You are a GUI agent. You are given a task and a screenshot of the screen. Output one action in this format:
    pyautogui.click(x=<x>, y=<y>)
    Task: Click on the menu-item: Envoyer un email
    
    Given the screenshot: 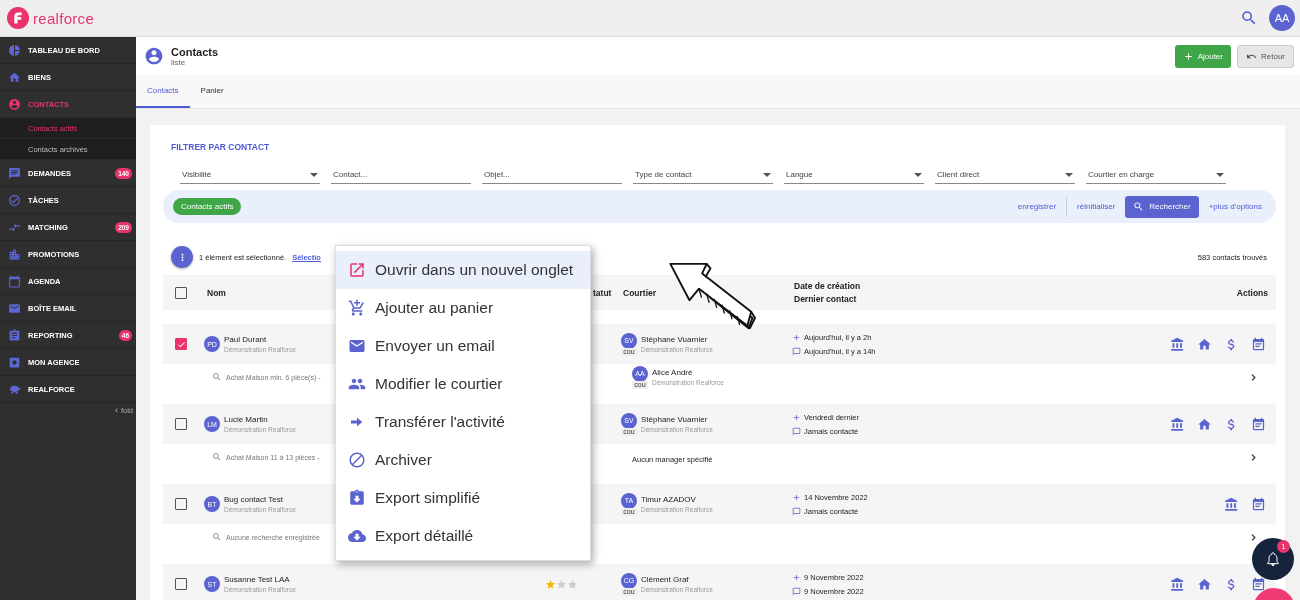 What is the action you would take?
    pyautogui.click(x=463, y=346)
    